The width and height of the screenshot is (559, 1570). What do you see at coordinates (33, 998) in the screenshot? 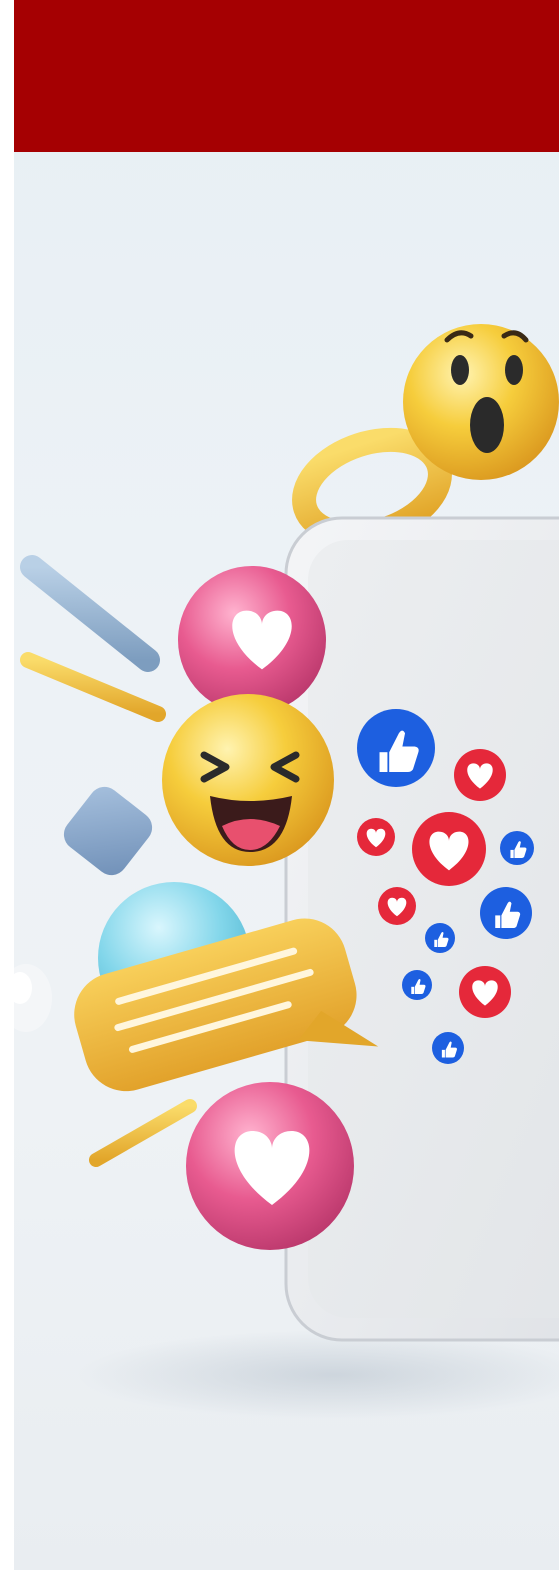
I see `white-sphere-decoration` at bounding box center [33, 998].